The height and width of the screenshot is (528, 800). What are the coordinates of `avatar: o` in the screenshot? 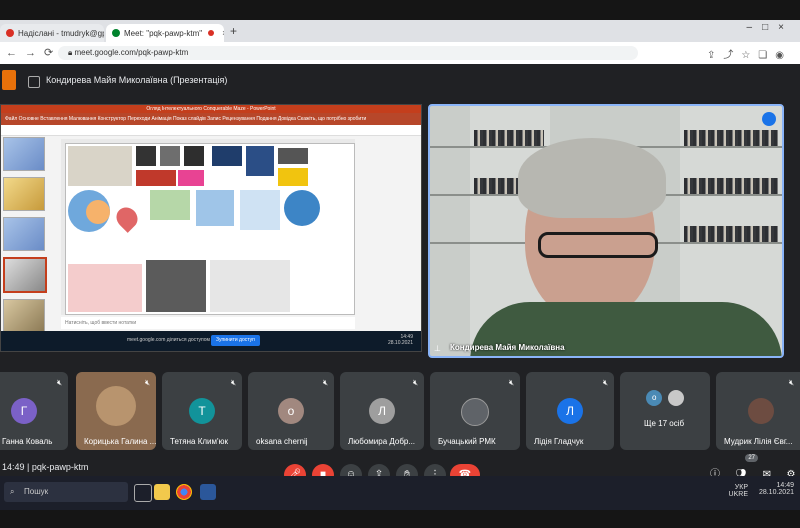 It's located at (291, 411).